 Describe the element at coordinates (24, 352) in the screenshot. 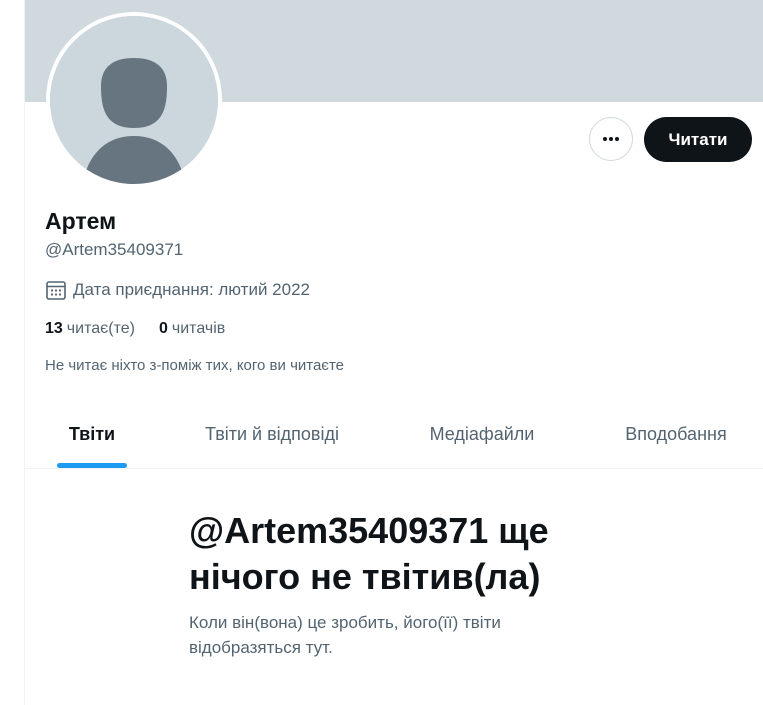

I see `column-divider` at that location.